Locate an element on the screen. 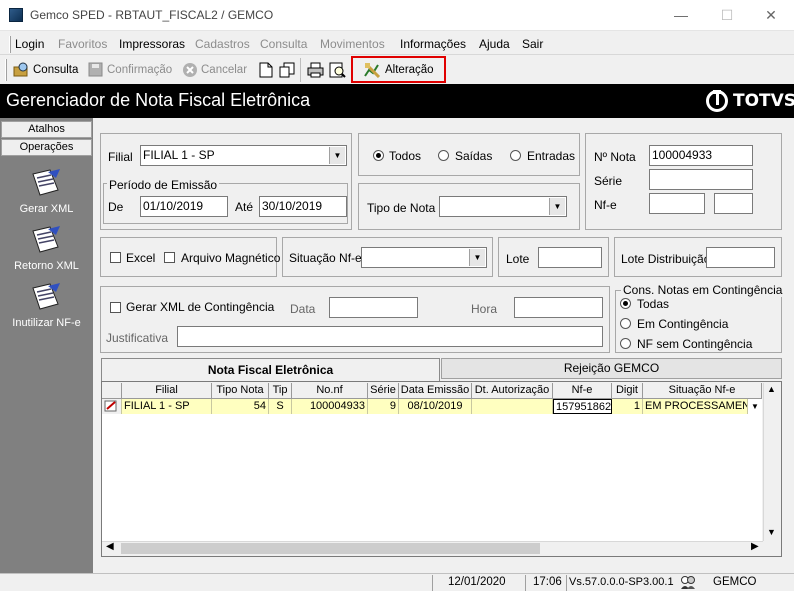 This screenshot has width=794, height=591. hora-input is located at coordinates (558, 307).